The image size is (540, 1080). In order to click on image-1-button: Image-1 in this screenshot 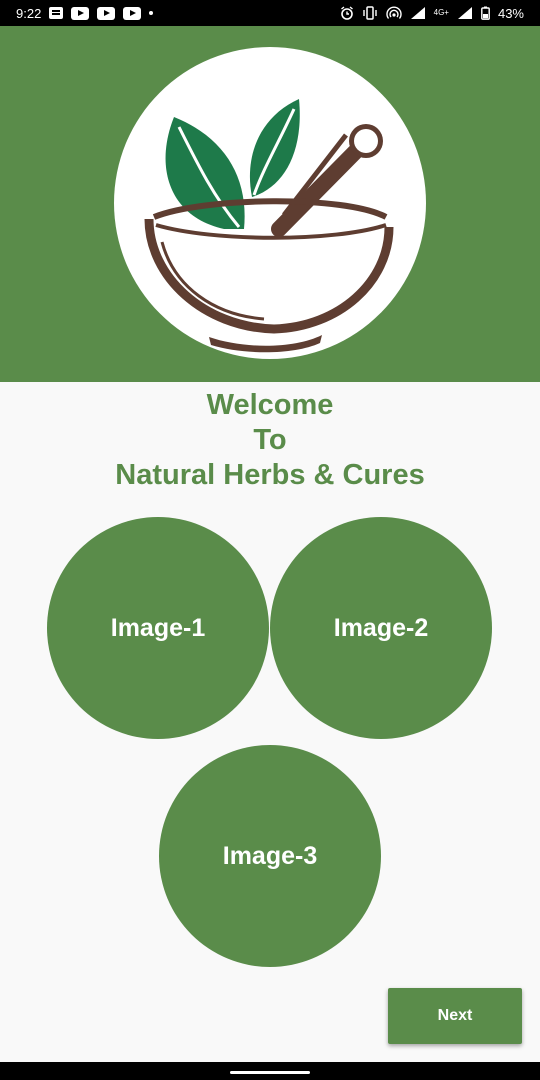, I will do `click(158, 628)`.